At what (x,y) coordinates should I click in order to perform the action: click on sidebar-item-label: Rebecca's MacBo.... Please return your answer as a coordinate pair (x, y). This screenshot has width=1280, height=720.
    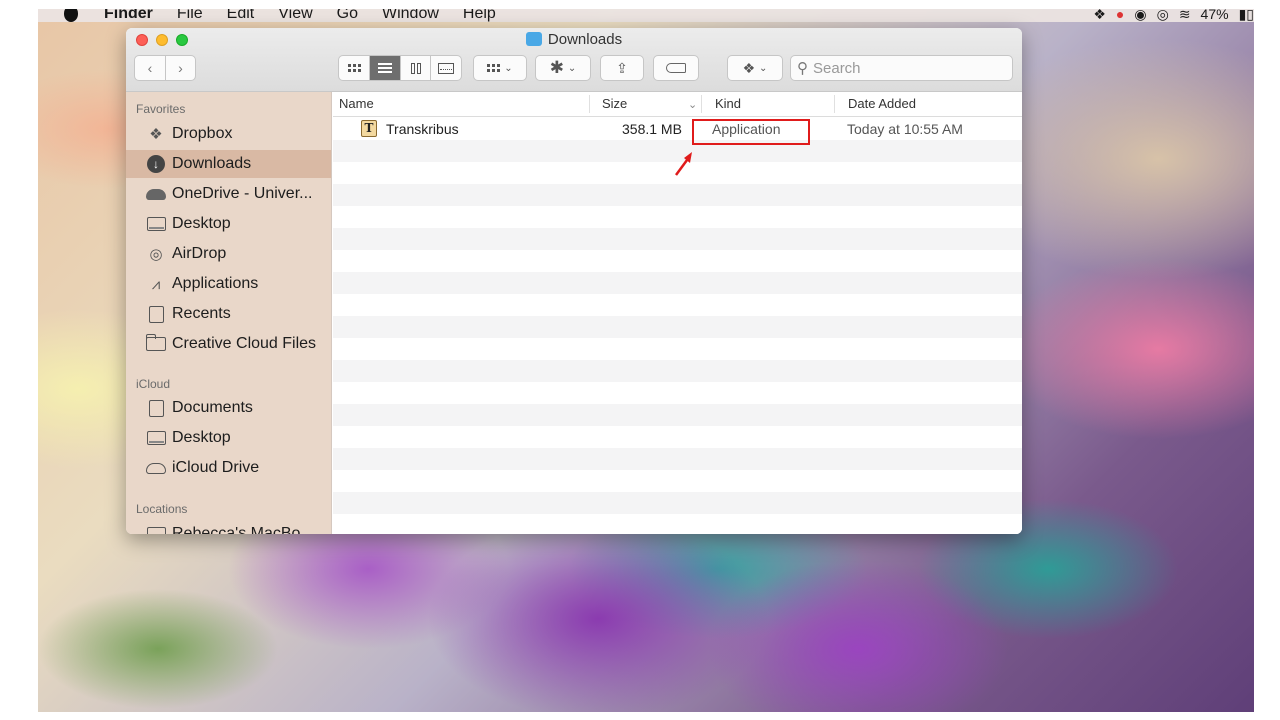
    Looking at the image, I should click on (243, 529).